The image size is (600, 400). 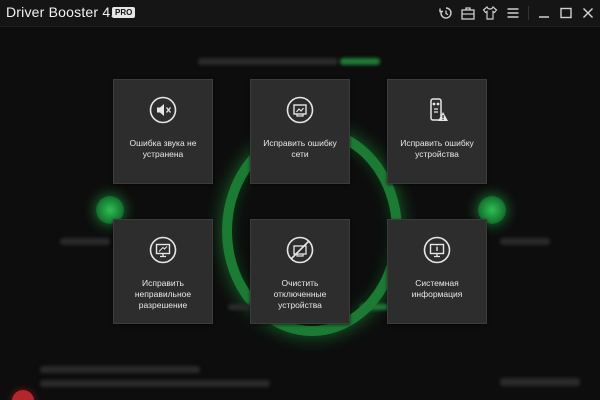 I want to click on tile-label: Ошибка звука не устранена, so click(x=163, y=148).